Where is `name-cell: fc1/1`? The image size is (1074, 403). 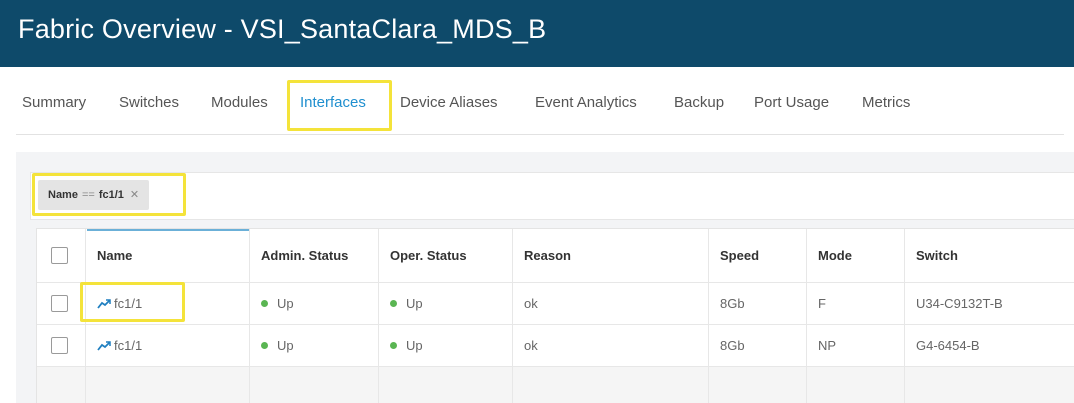 name-cell: fc1/1 is located at coordinates (119, 345).